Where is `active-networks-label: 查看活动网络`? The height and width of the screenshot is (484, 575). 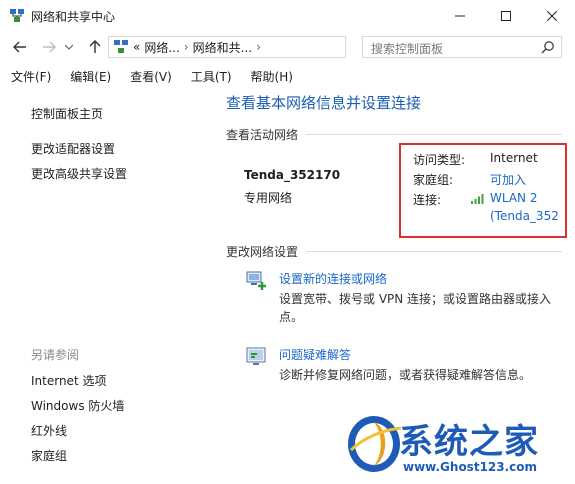 active-networks-label: 查看活动网络 is located at coordinates (262, 135).